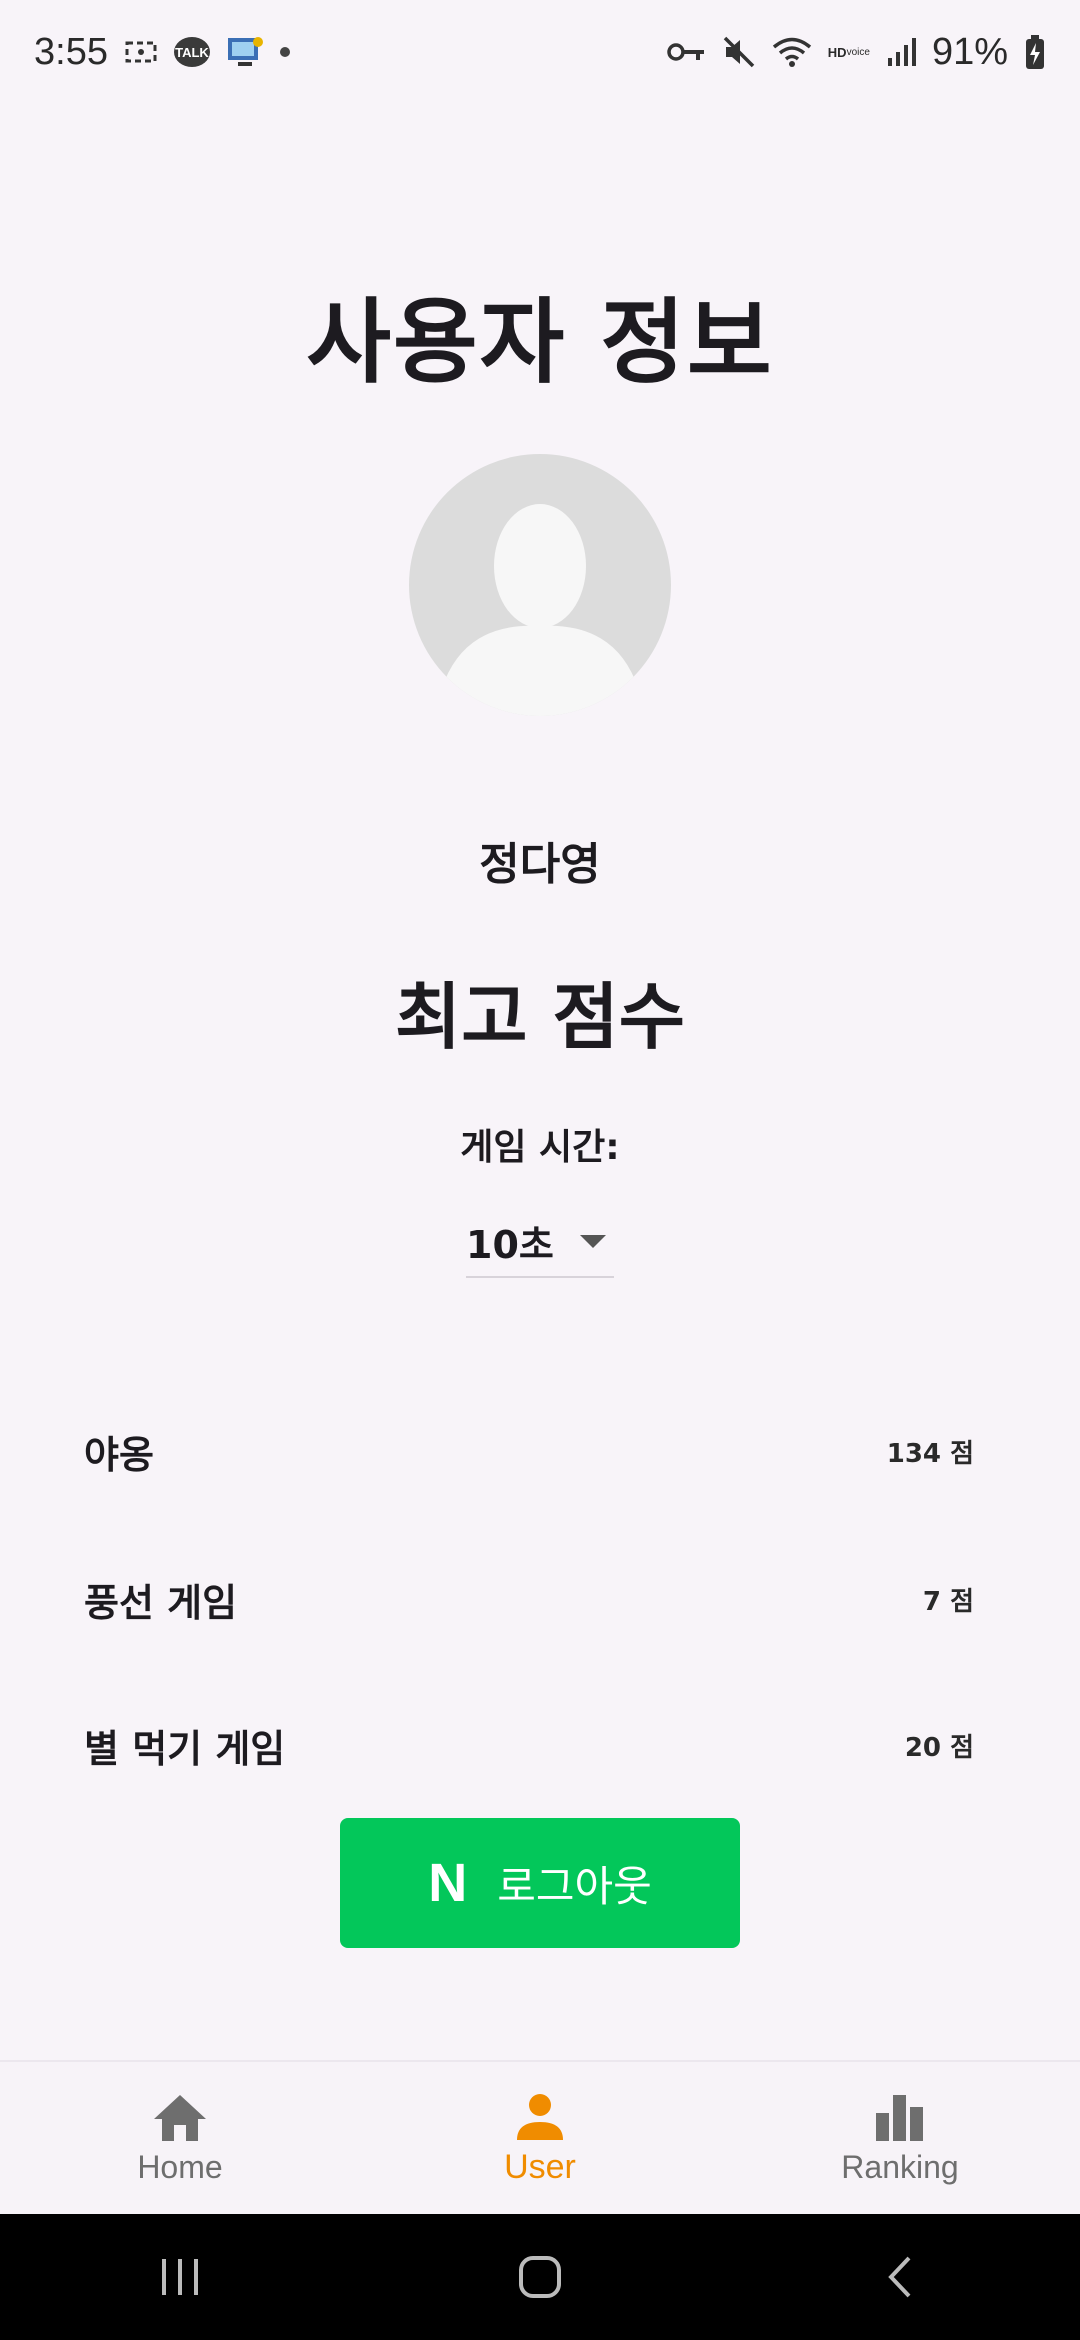  I want to click on back-button, so click(900, 2277).